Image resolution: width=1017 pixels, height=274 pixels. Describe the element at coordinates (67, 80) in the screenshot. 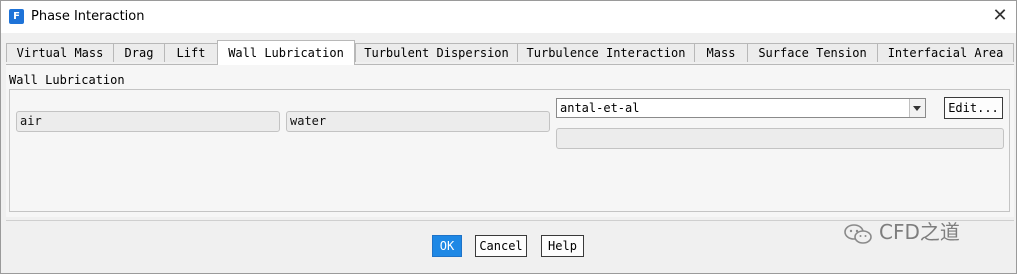

I see `group-label: Wall Lubrication` at that location.